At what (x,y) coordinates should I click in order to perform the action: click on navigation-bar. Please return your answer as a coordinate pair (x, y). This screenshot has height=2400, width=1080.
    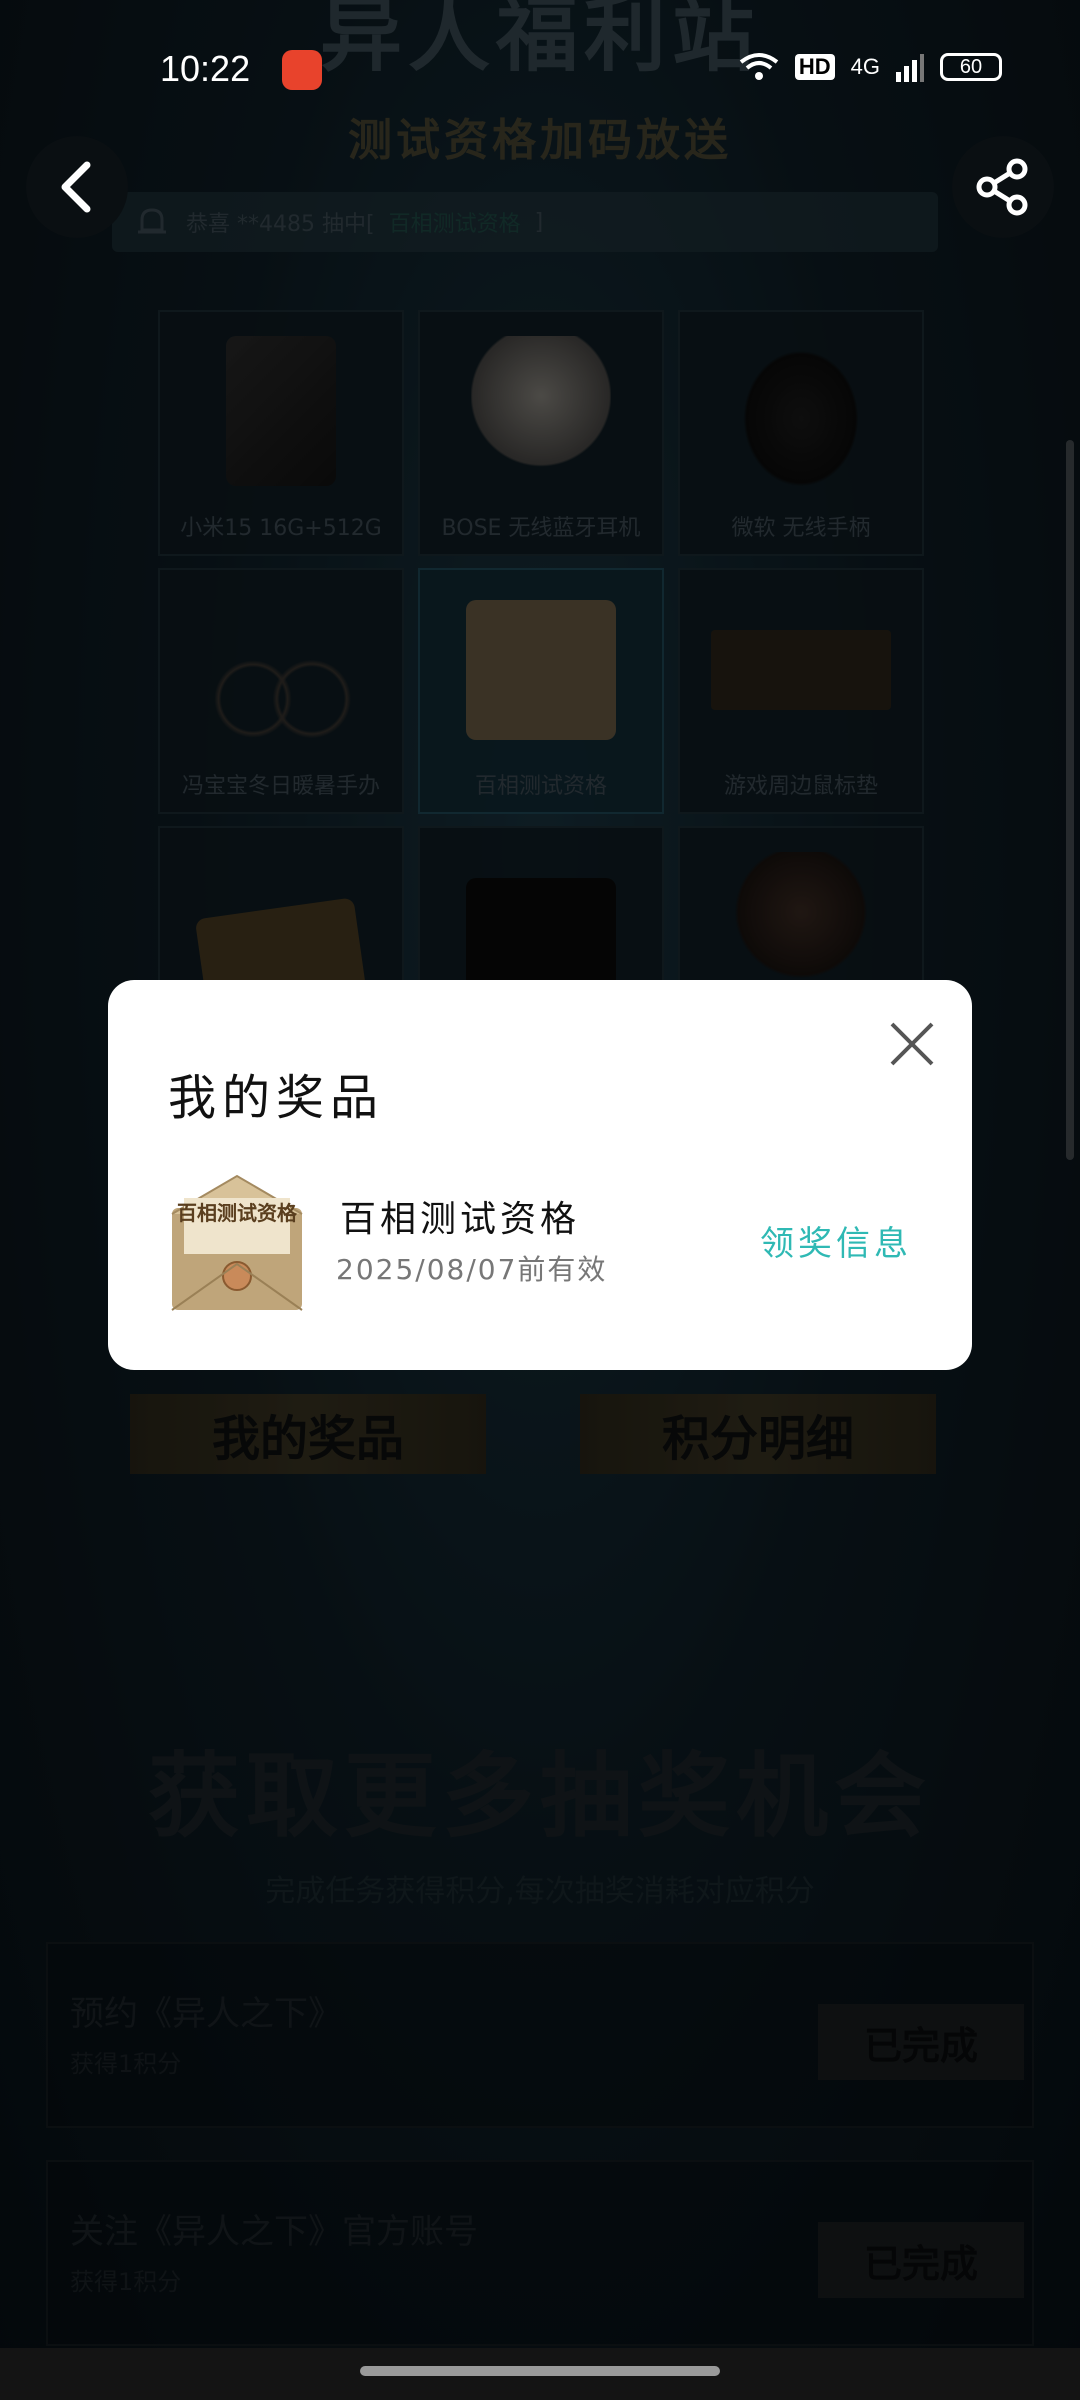
    Looking at the image, I should click on (540, 2374).